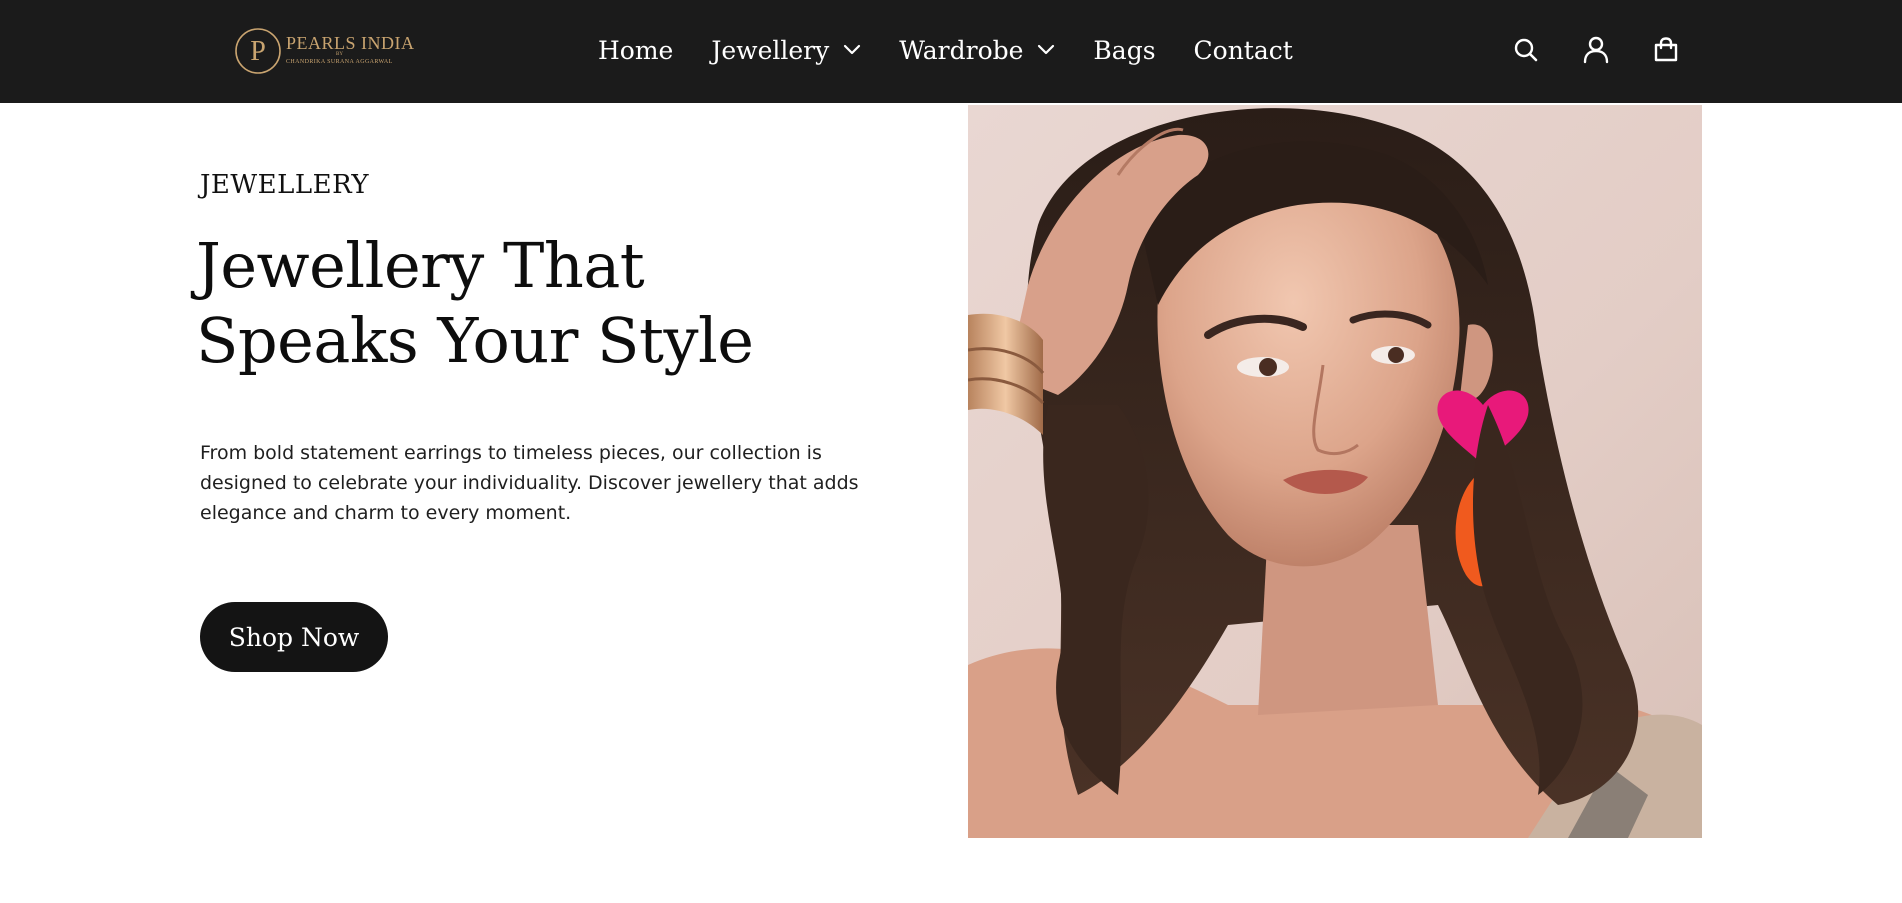  Describe the element at coordinates (475, 340) in the screenshot. I see `hero-headline-line-2: Speaks Your Style` at that location.